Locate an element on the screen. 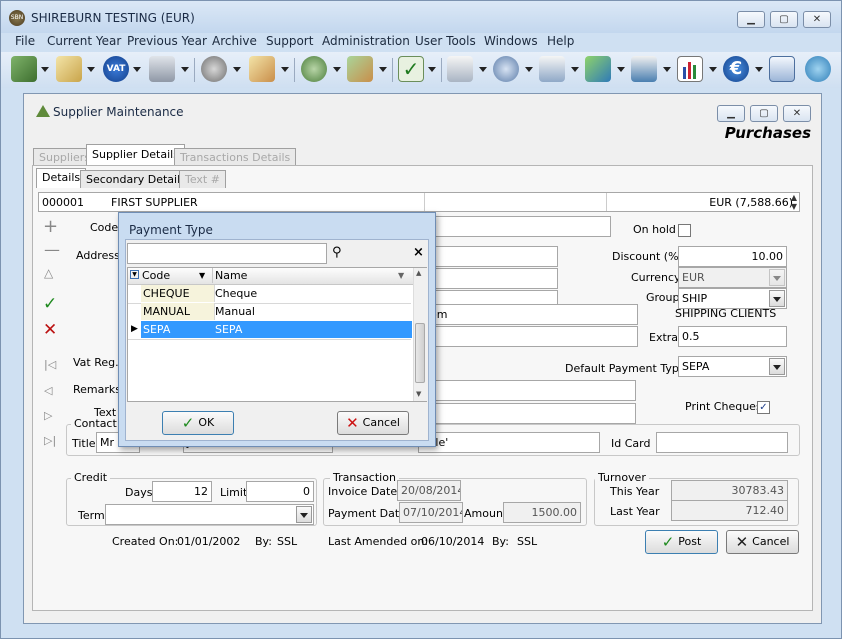 The width and height of the screenshot is (842, 639). on-hold-checkbox is located at coordinates (684, 230).